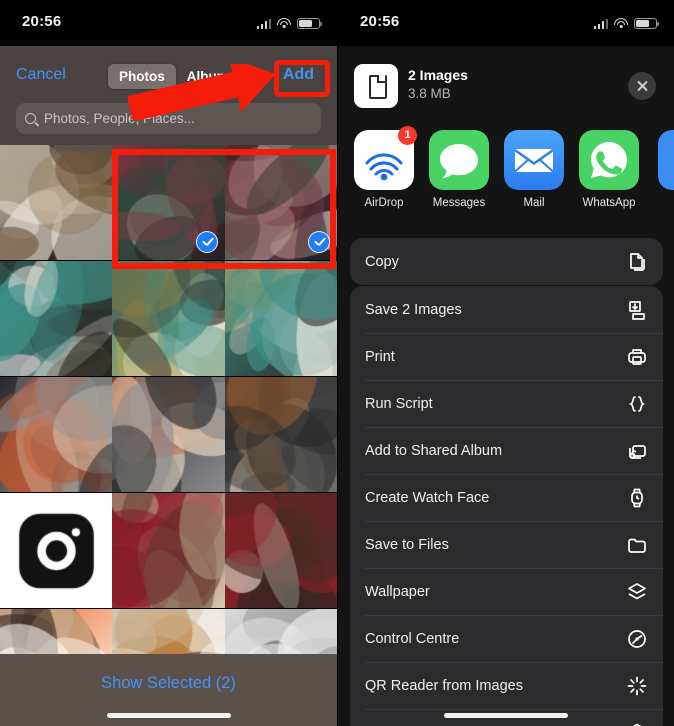  What do you see at coordinates (444, 685) in the screenshot?
I see `action-label: QR Reader from Images` at bounding box center [444, 685].